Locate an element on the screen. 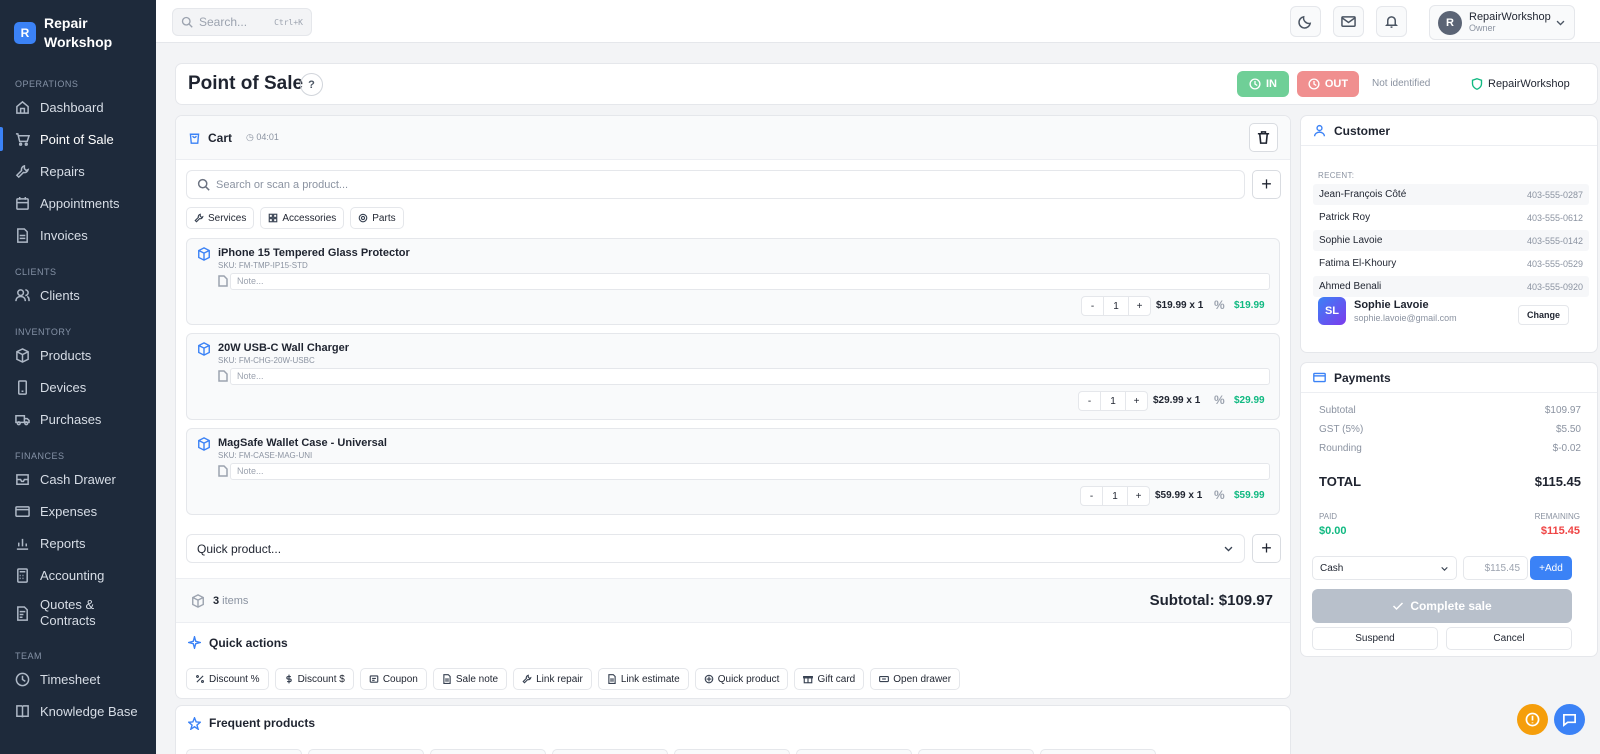 The height and width of the screenshot is (754, 1600). calendar-icon is located at coordinates (22, 203).